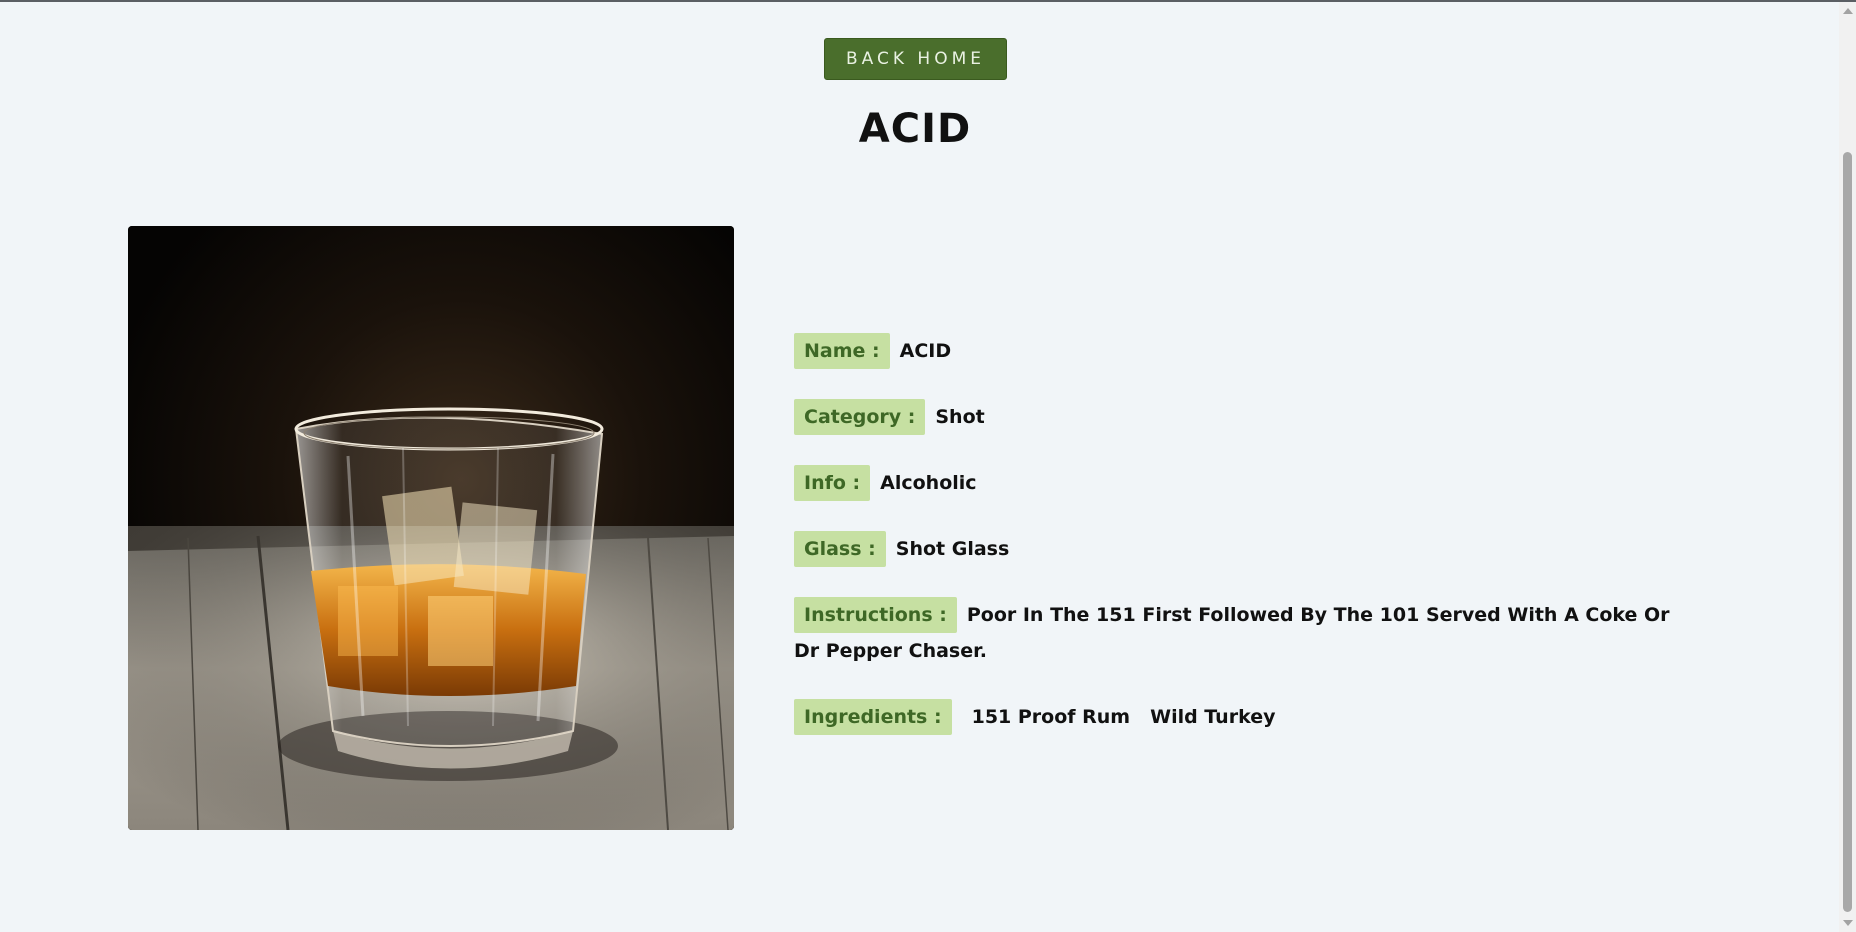 The width and height of the screenshot is (1856, 932). I want to click on scroll-up-arrow-icon, so click(1848, 11).